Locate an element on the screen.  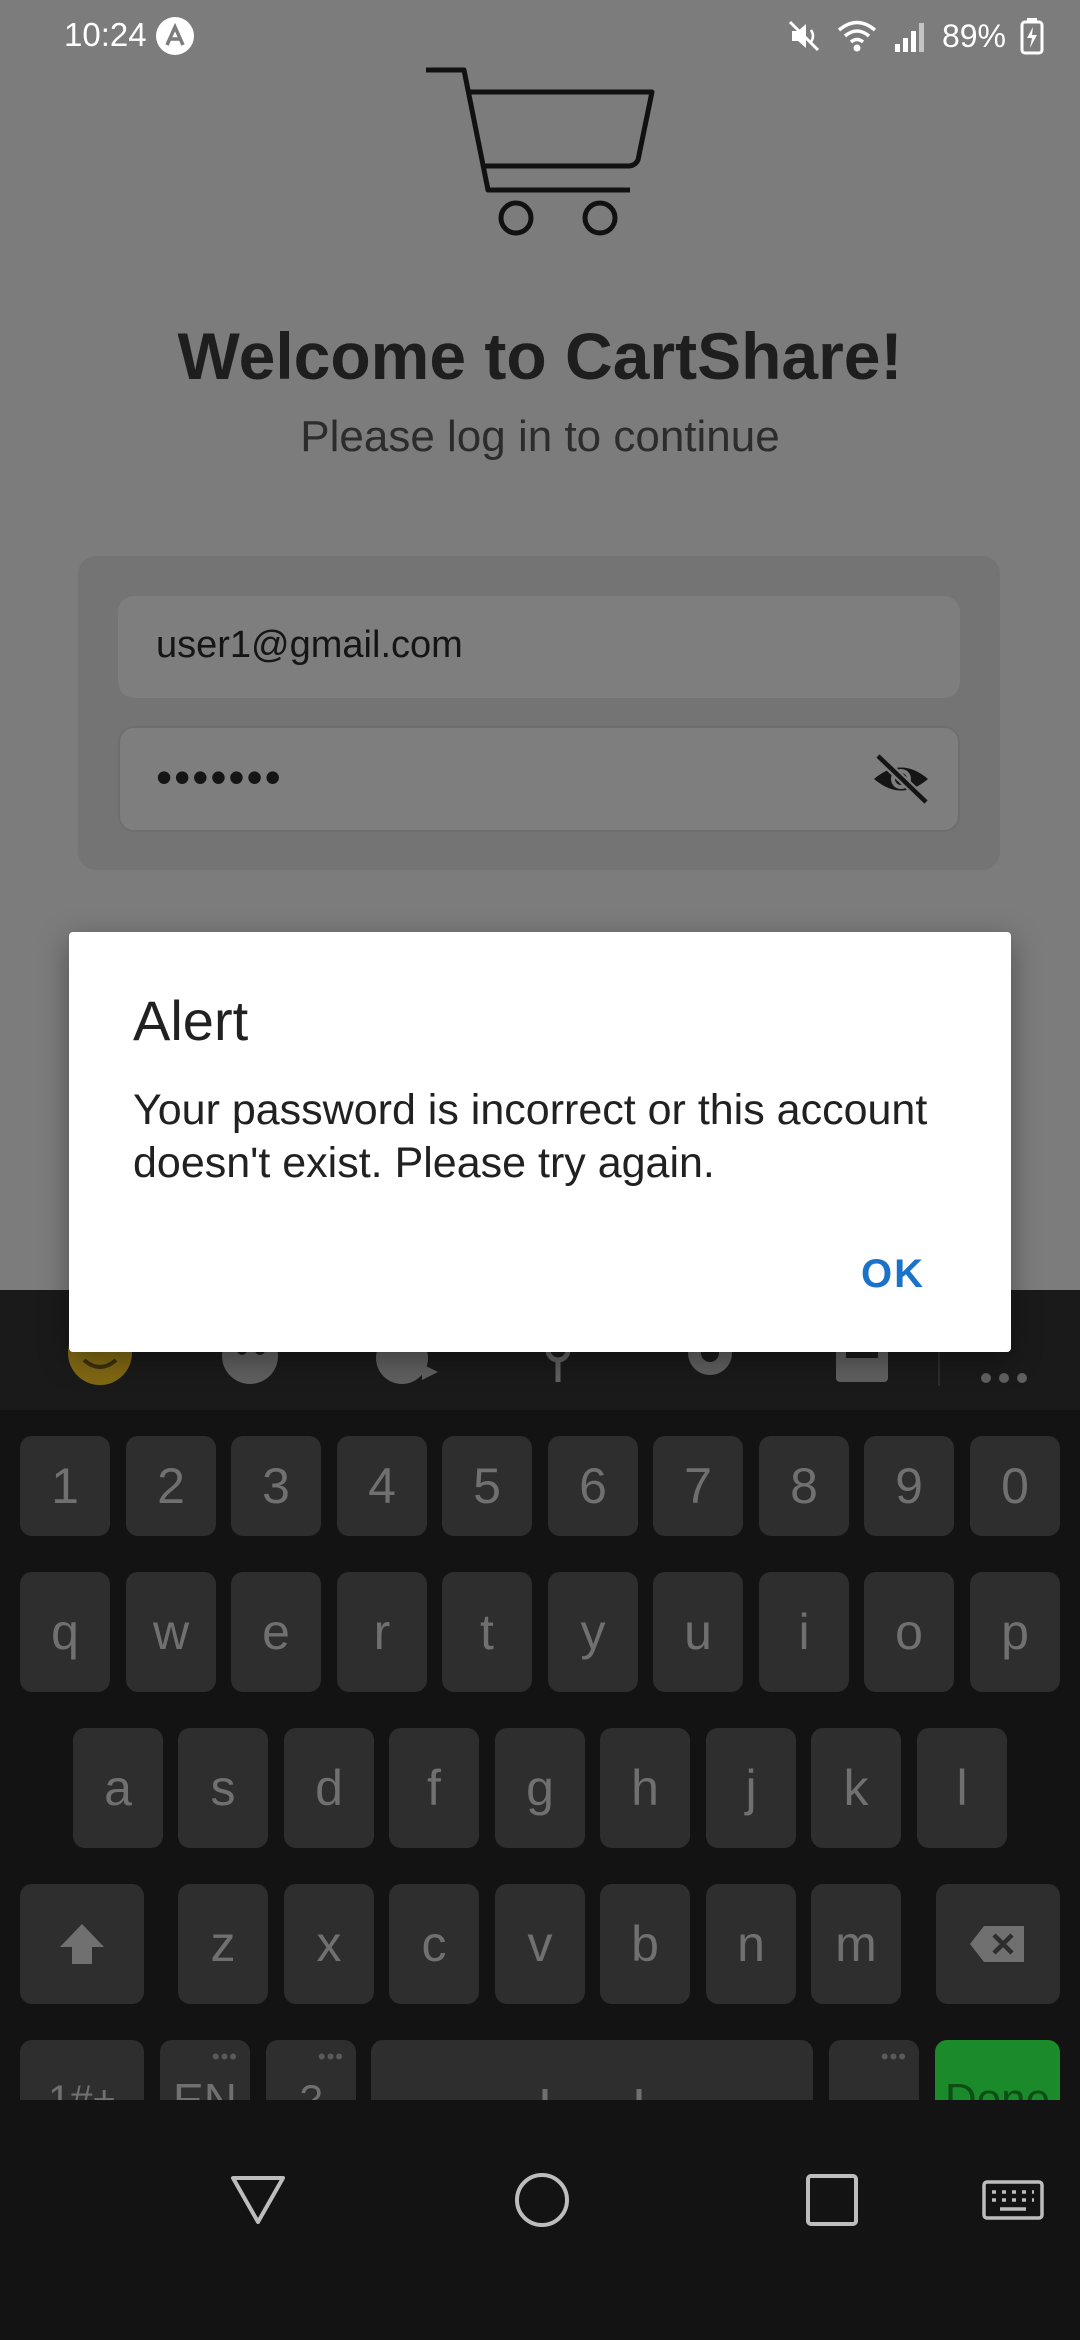
key-e: e is located at coordinates (276, 1632).